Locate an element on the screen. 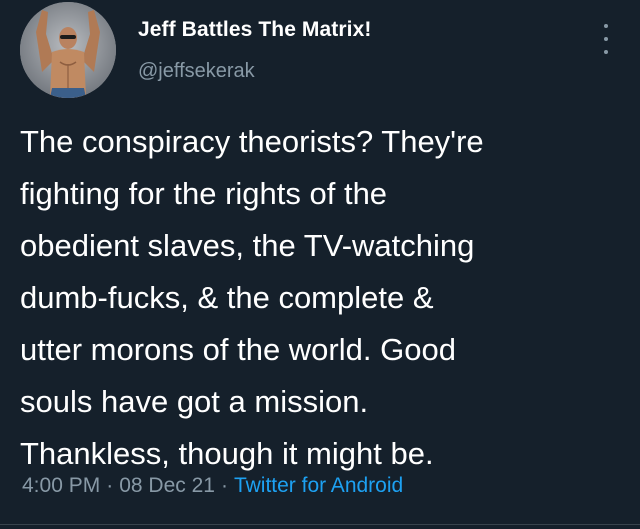  avatar is located at coordinates (68, 50).